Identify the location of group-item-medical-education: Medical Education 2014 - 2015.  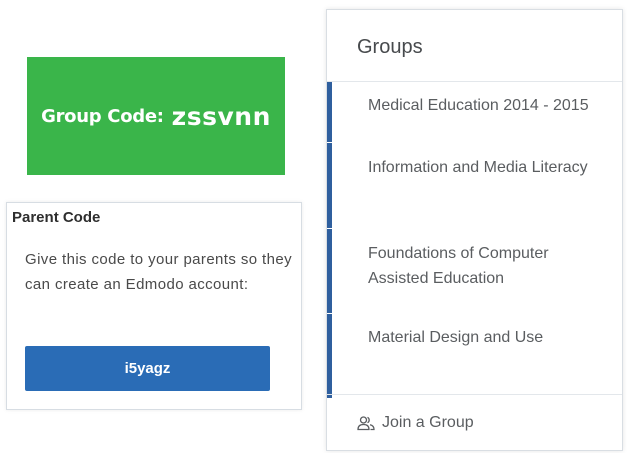
(474, 112).